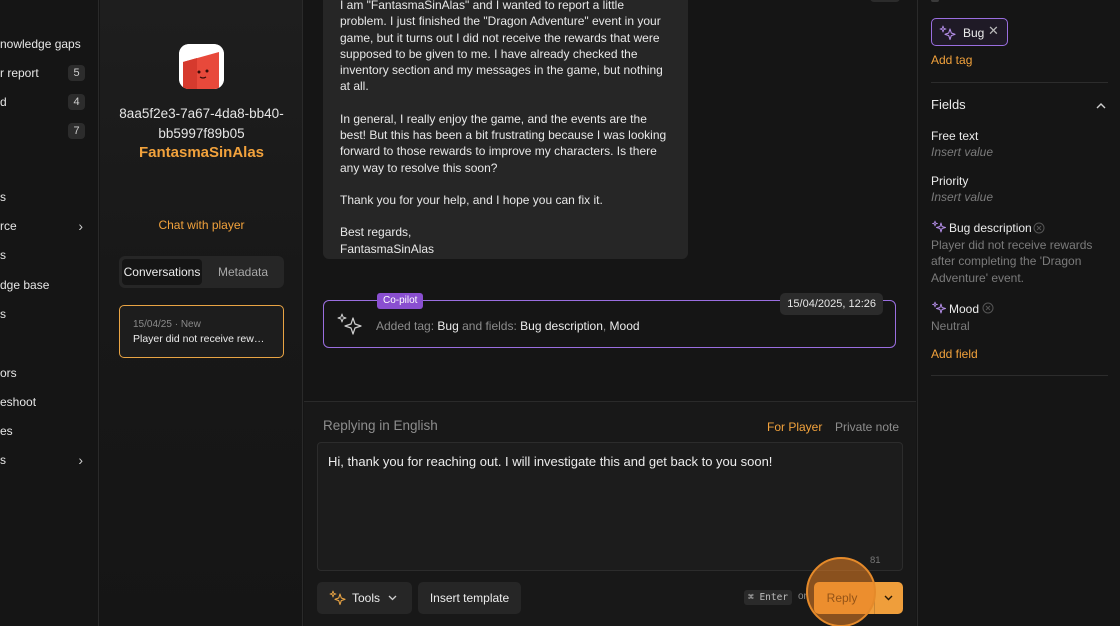  Describe the element at coordinates (49, 460) in the screenshot. I see `nav-item-settings: s ›` at that location.